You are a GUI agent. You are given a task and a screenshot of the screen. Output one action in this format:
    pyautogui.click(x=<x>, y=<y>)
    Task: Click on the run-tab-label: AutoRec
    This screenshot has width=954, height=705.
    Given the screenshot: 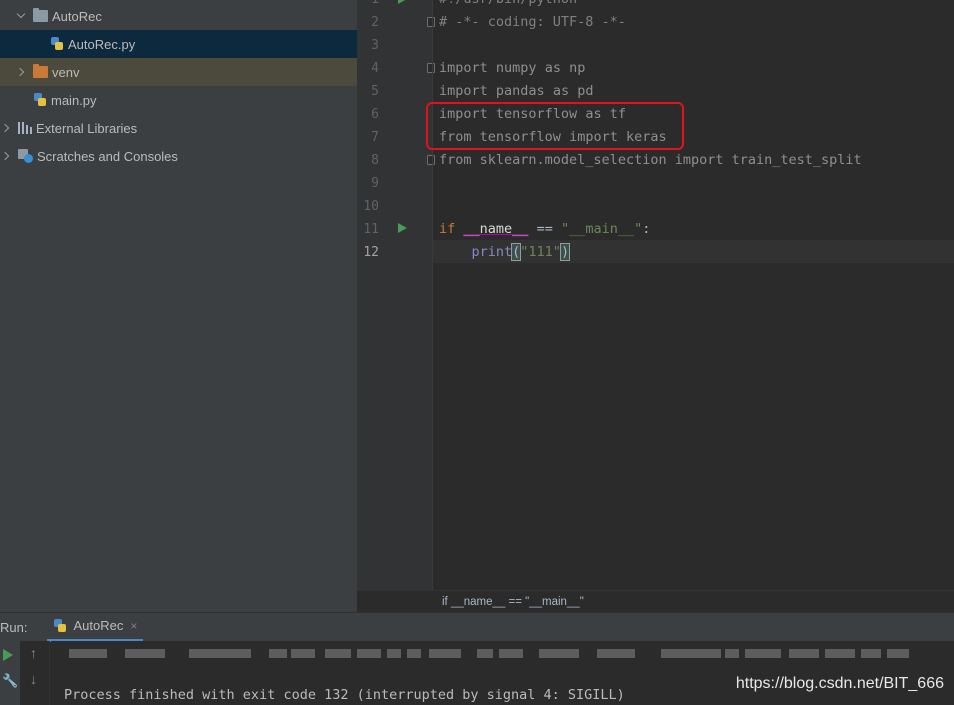 What is the action you would take?
    pyautogui.click(x=98, y=625)
    